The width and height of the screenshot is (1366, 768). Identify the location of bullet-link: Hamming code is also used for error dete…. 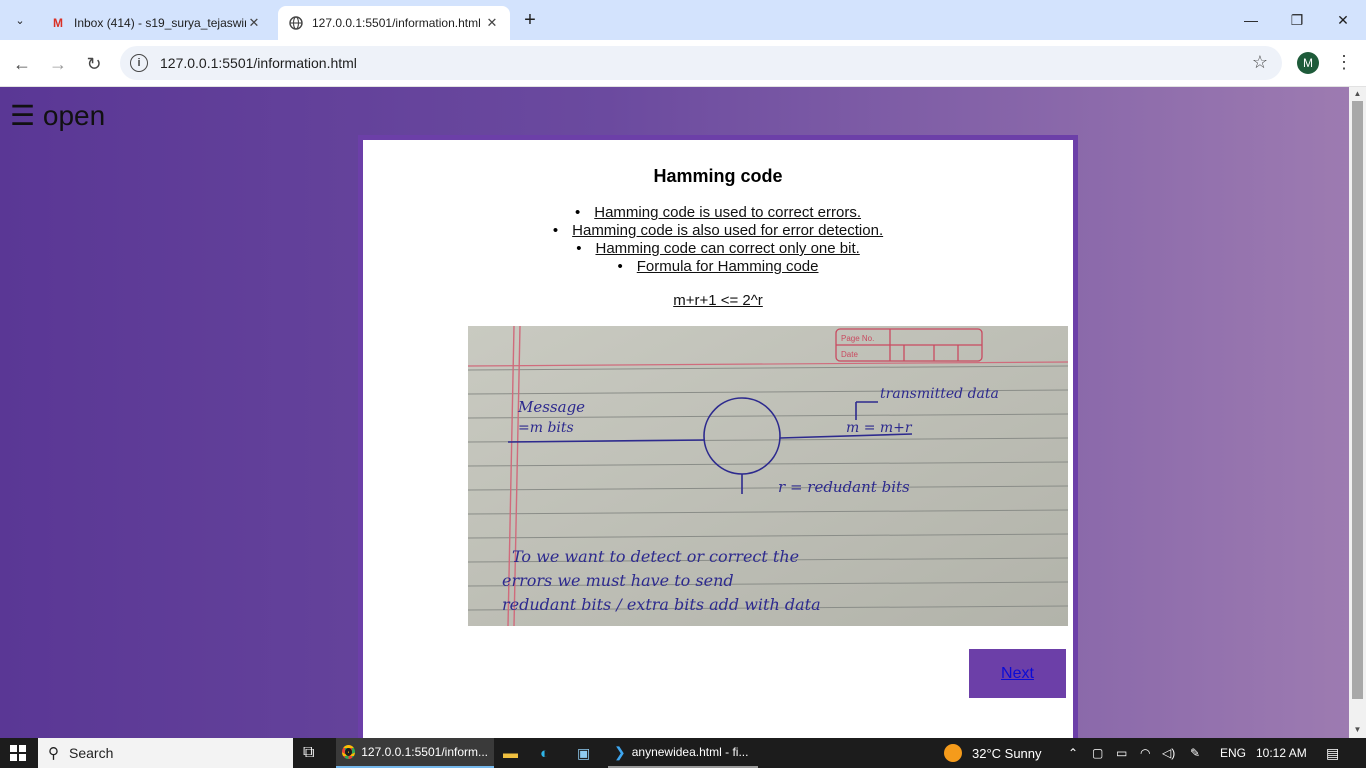
(727, 231).